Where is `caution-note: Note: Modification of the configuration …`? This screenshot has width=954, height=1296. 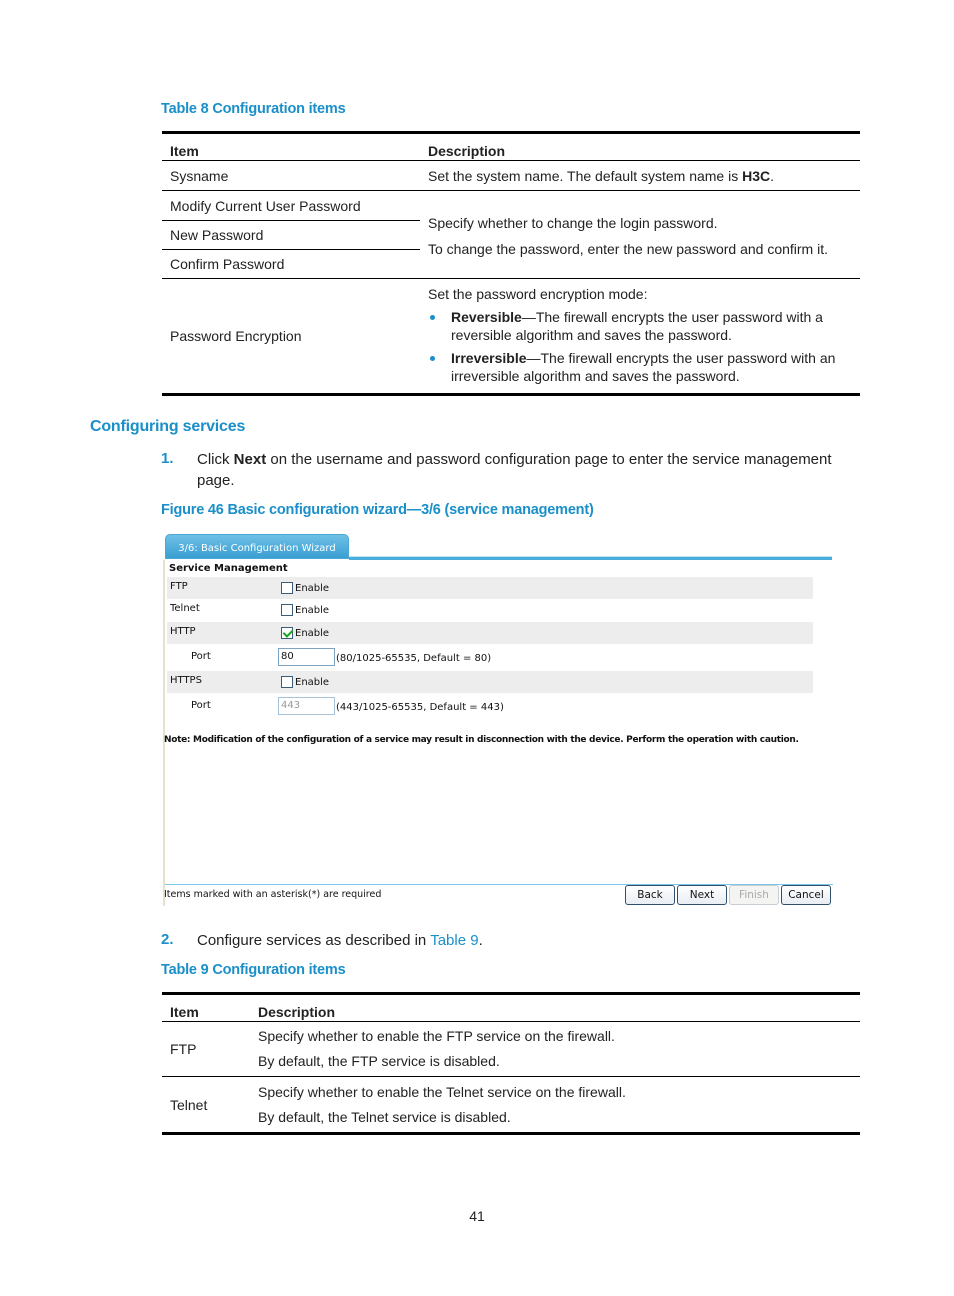 caution-note: Note: Modification of the configuration … is located at coordinates (481, 740).